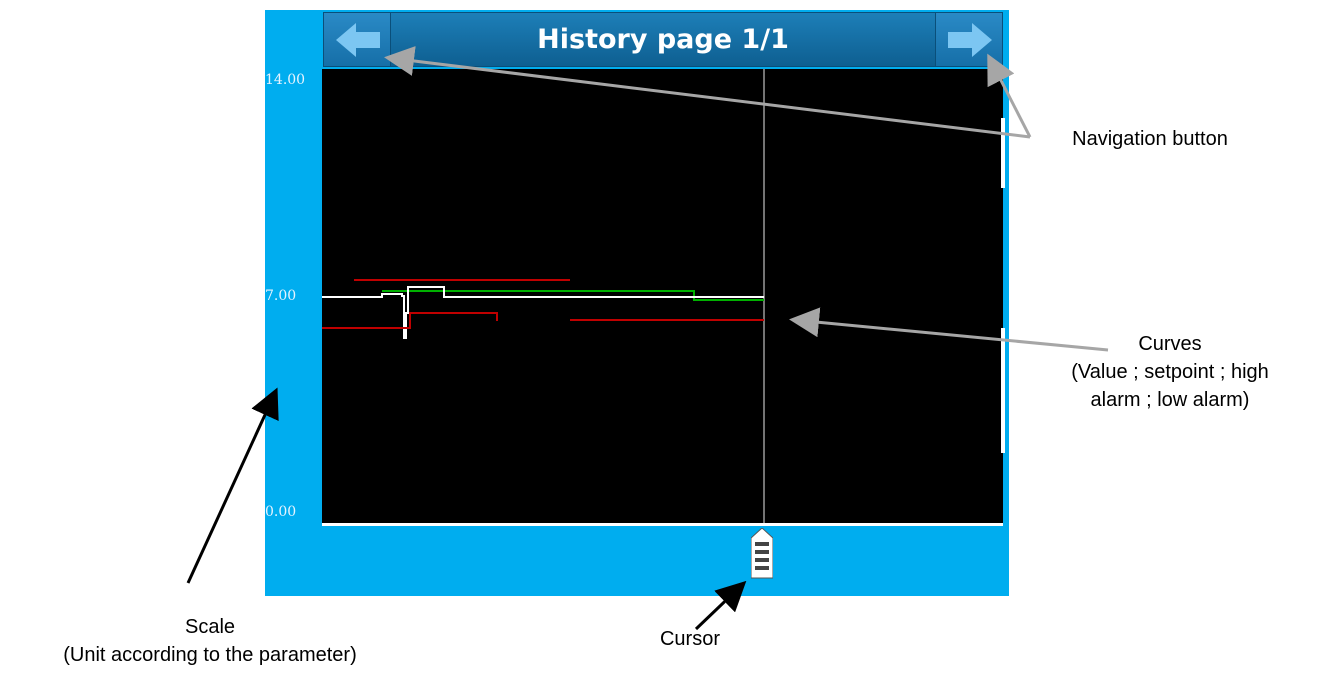  Describe the element at coordinates (1170, 344) in the screenshot. I see `annotation-curves-line1: Curves` at that location.